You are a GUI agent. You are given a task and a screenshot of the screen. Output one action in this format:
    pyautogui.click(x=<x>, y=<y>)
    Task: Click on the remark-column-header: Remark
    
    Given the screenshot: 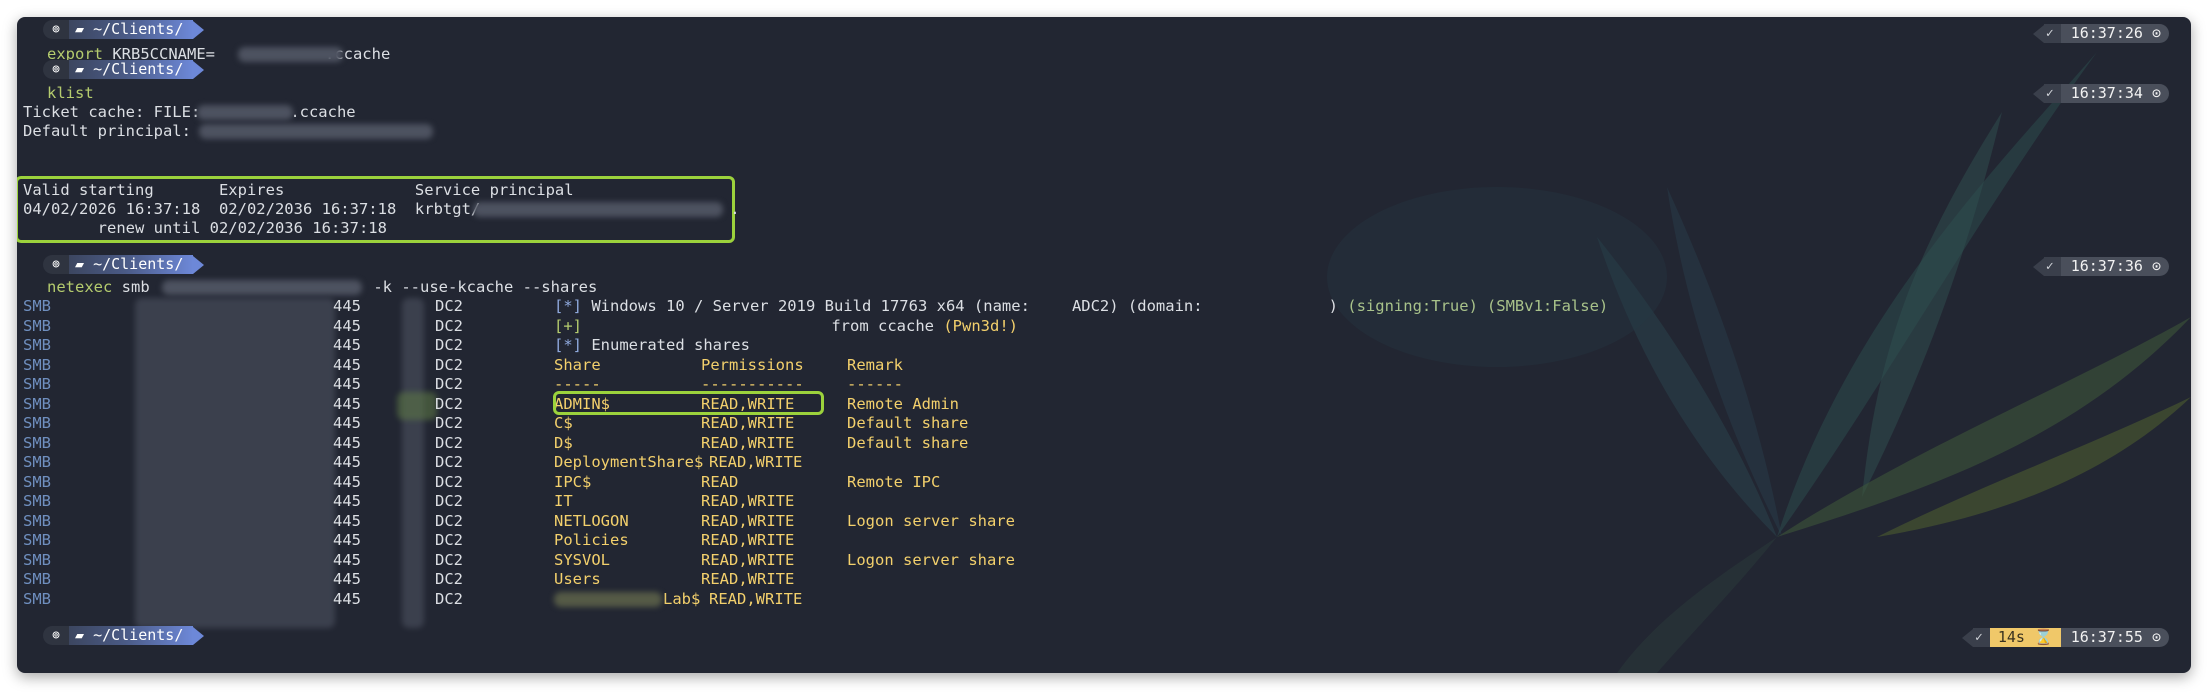 What is the action you would take?
    pyautogui.click(x=875, y=364)
    